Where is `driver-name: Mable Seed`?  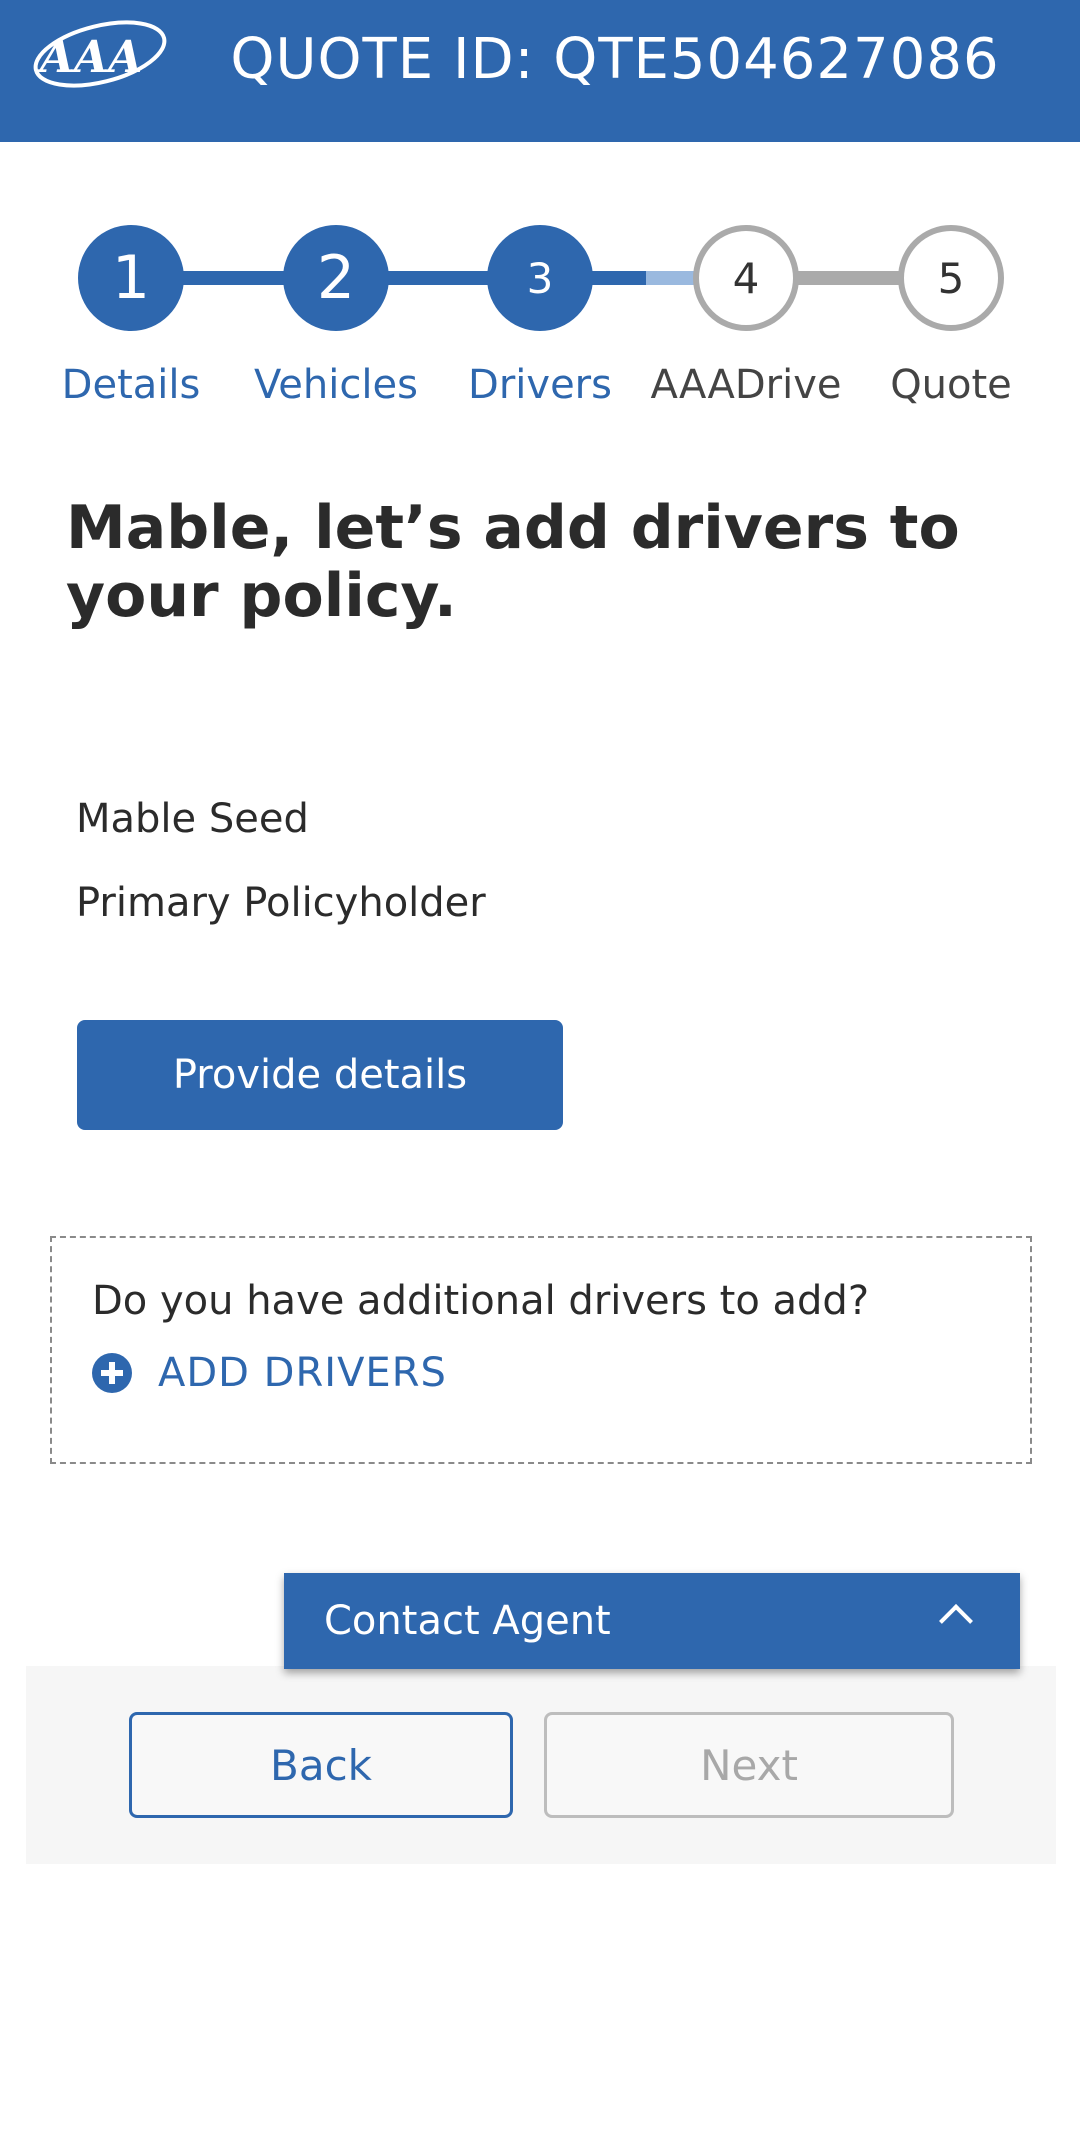 driver-name: Mable Seed is located at coordinates (192, 819).